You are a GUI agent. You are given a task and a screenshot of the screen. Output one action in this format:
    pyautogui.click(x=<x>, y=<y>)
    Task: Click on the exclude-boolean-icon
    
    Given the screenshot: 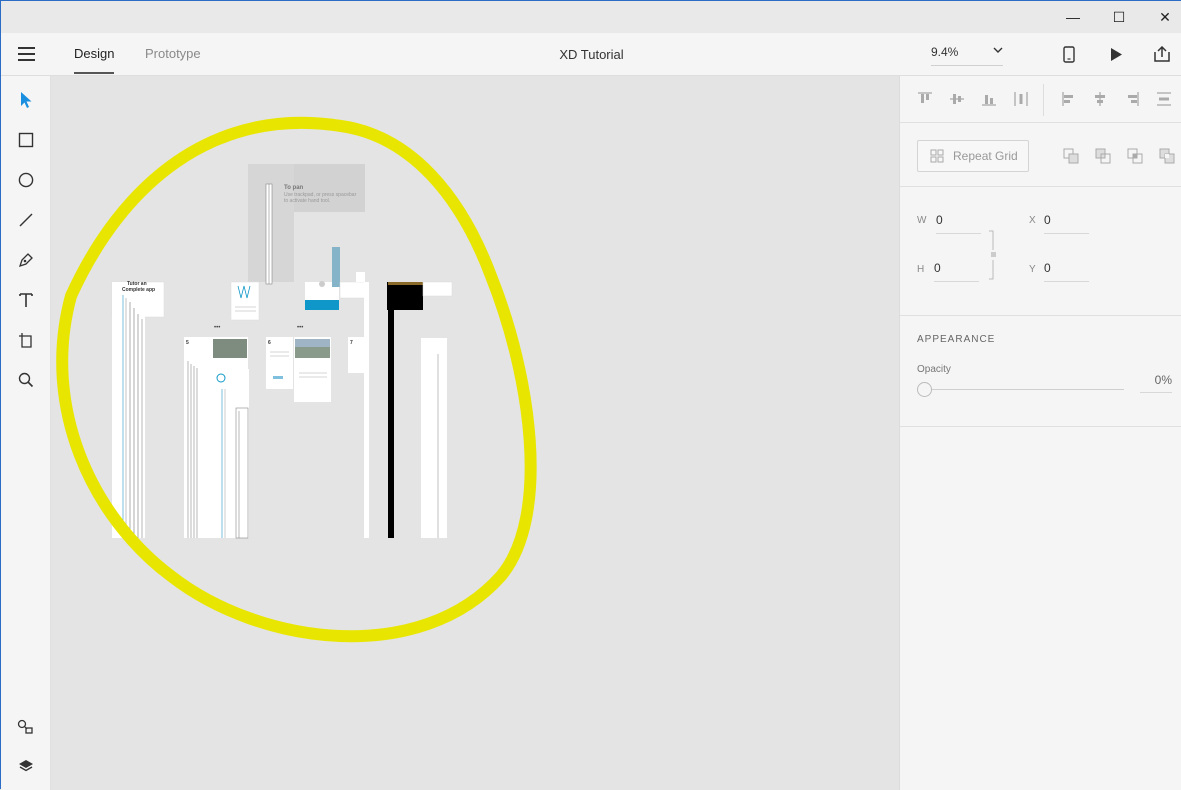 What is the action you would take?
    pyautogui.click(x=1167, y=156)
    